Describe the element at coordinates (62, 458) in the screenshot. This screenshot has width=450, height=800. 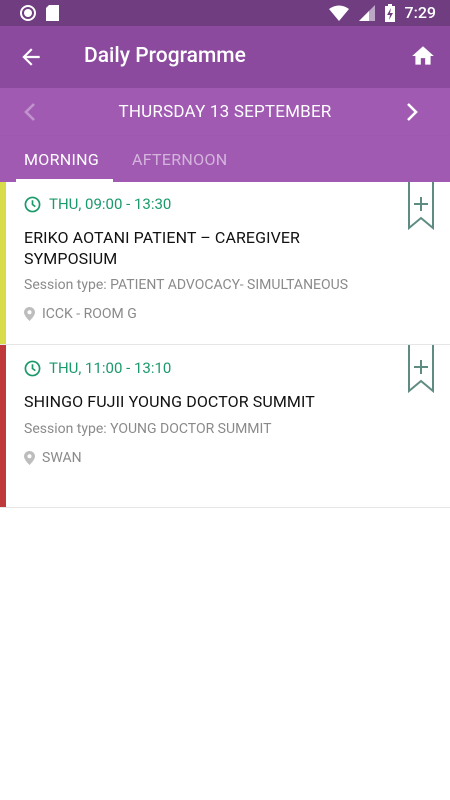
I see `session-location: SWAN` at that location.